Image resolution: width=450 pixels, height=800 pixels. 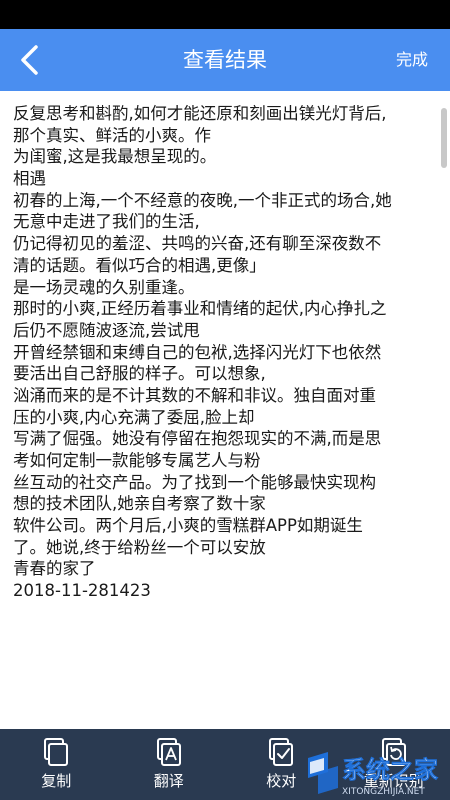 What do you see at coordinates (202, 200) in the screenshot?
I see `text-line: 初春的上海,一个不经意的夜晚,一个非正式的场合,她` at bounding box center [202, 200].